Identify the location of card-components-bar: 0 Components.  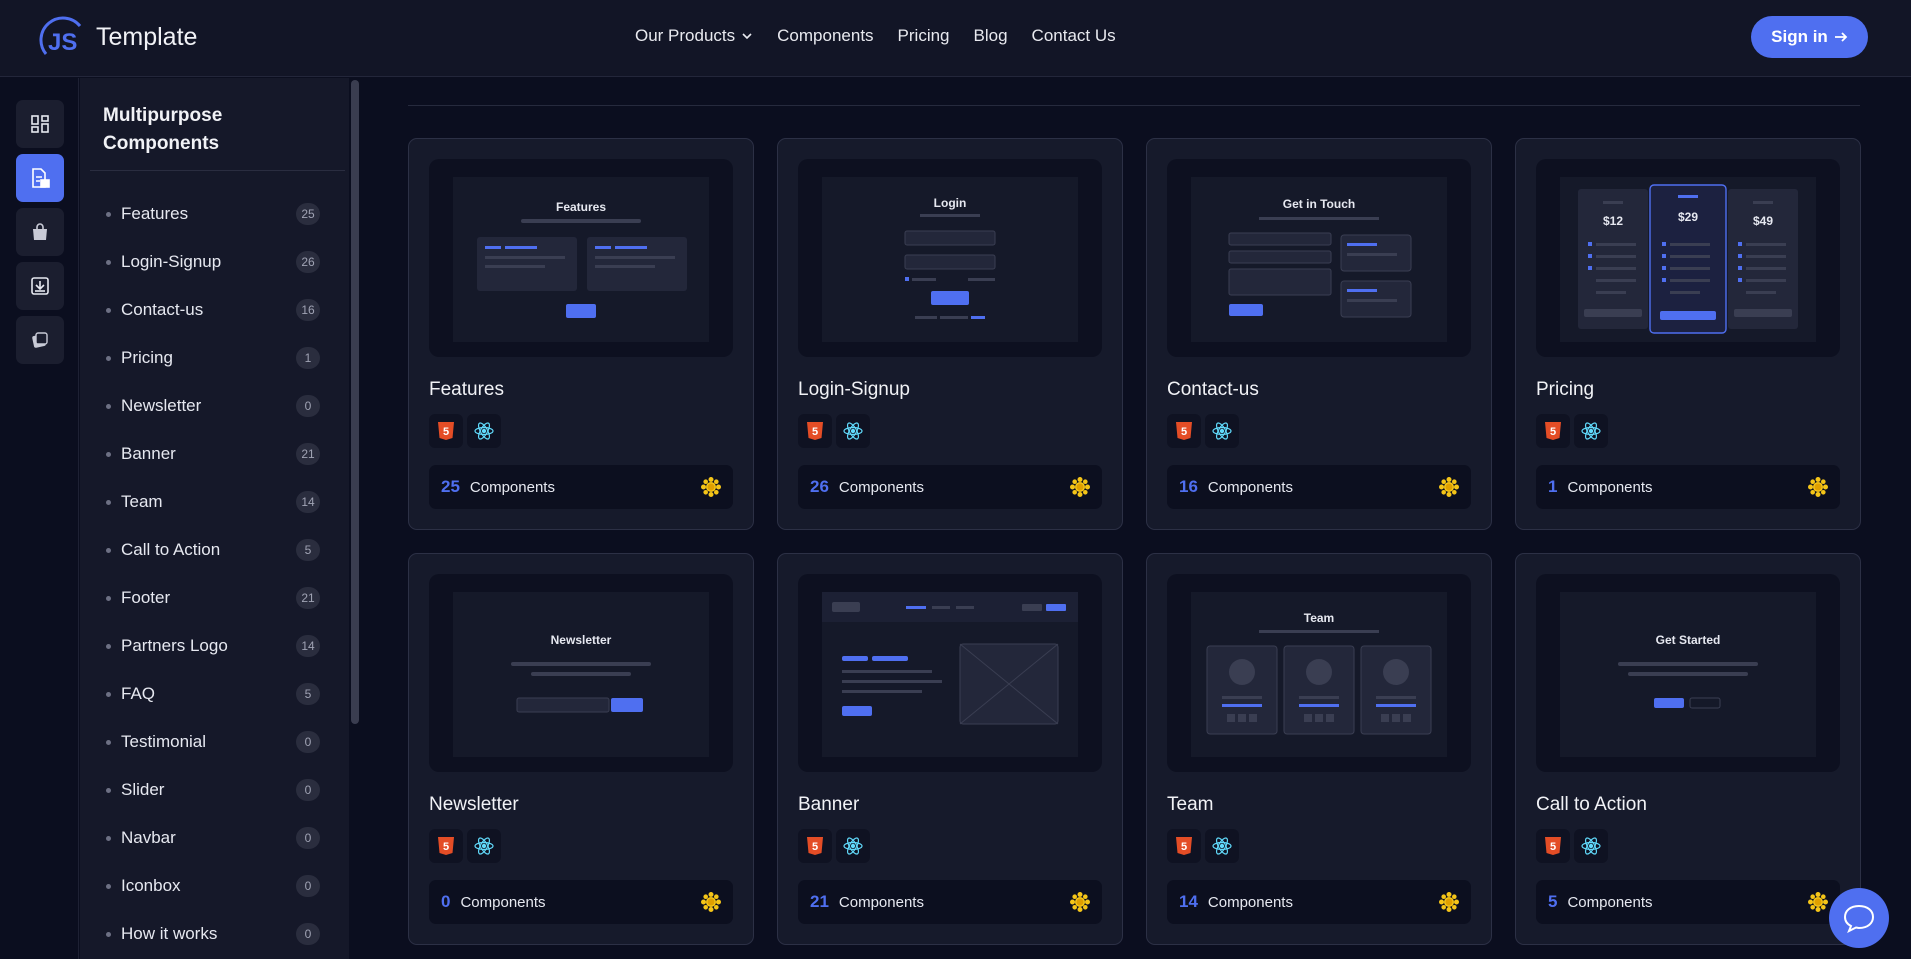
(581, 902).